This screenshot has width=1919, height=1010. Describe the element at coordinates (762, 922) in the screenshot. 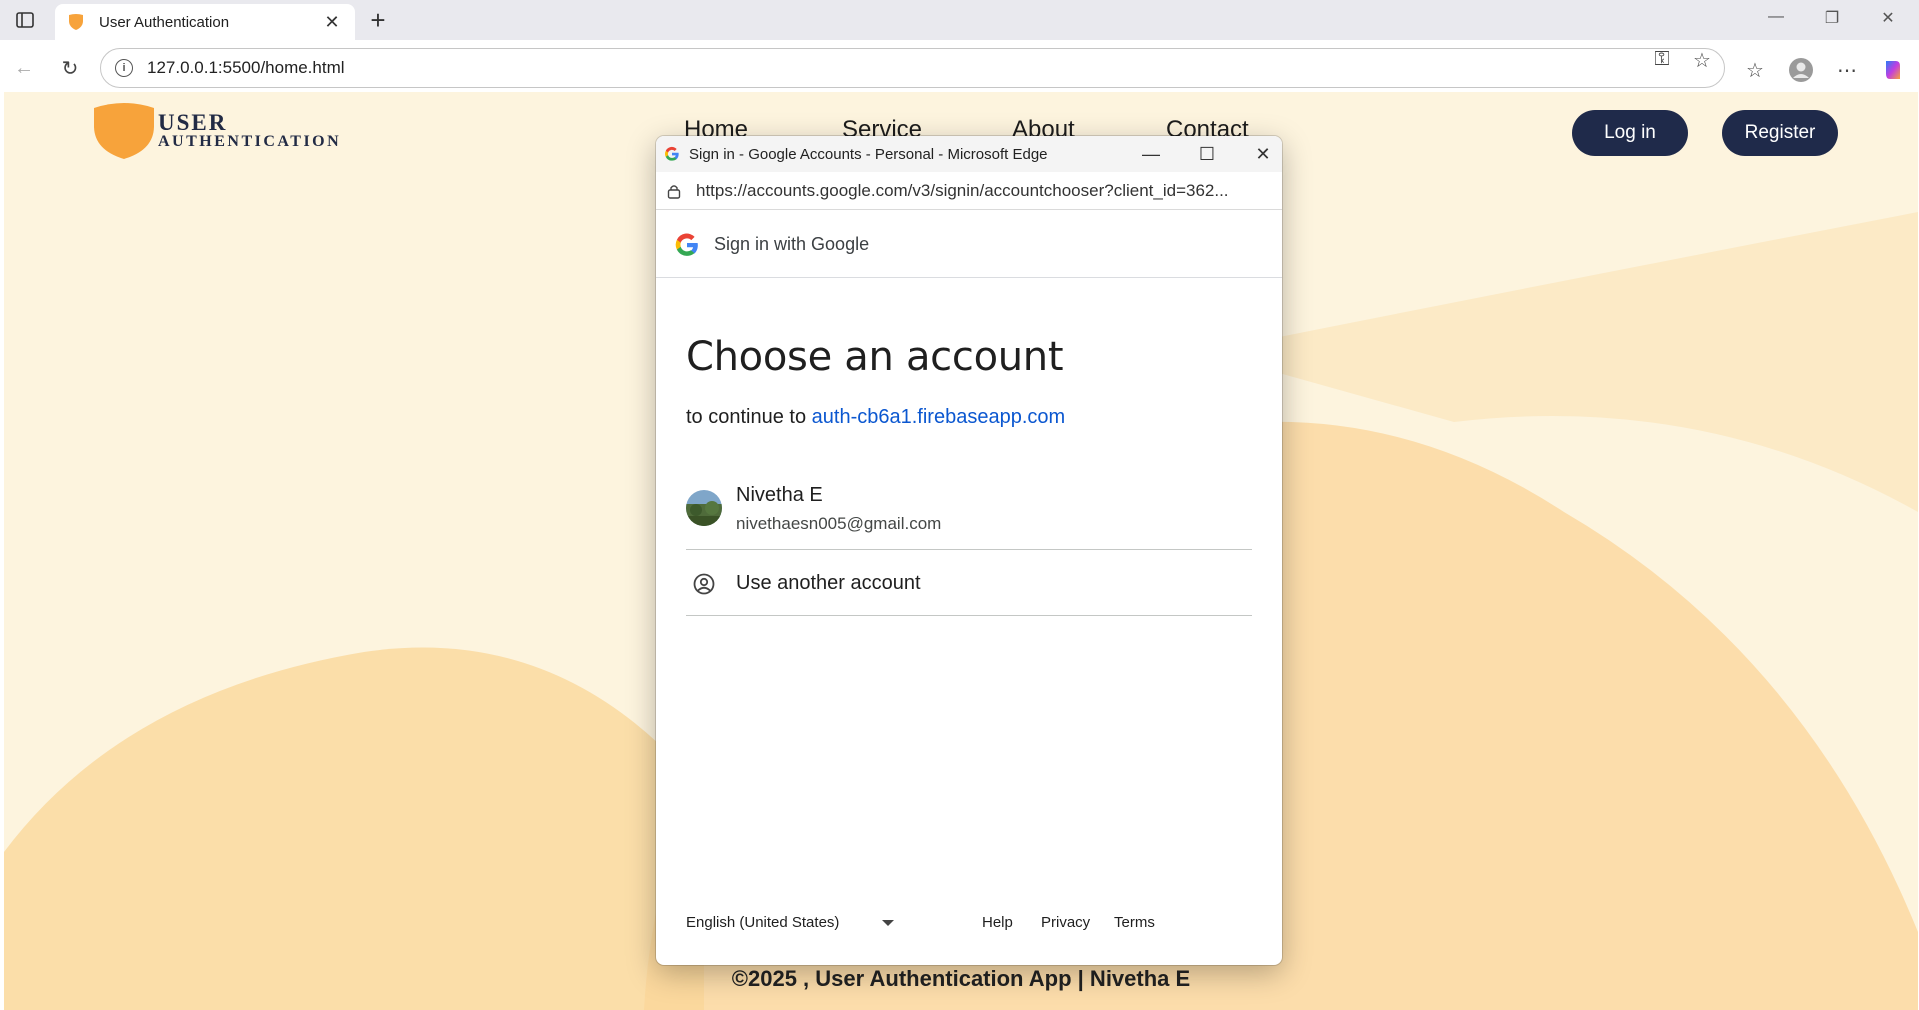

I see `language-select: English (United States)` at that location.